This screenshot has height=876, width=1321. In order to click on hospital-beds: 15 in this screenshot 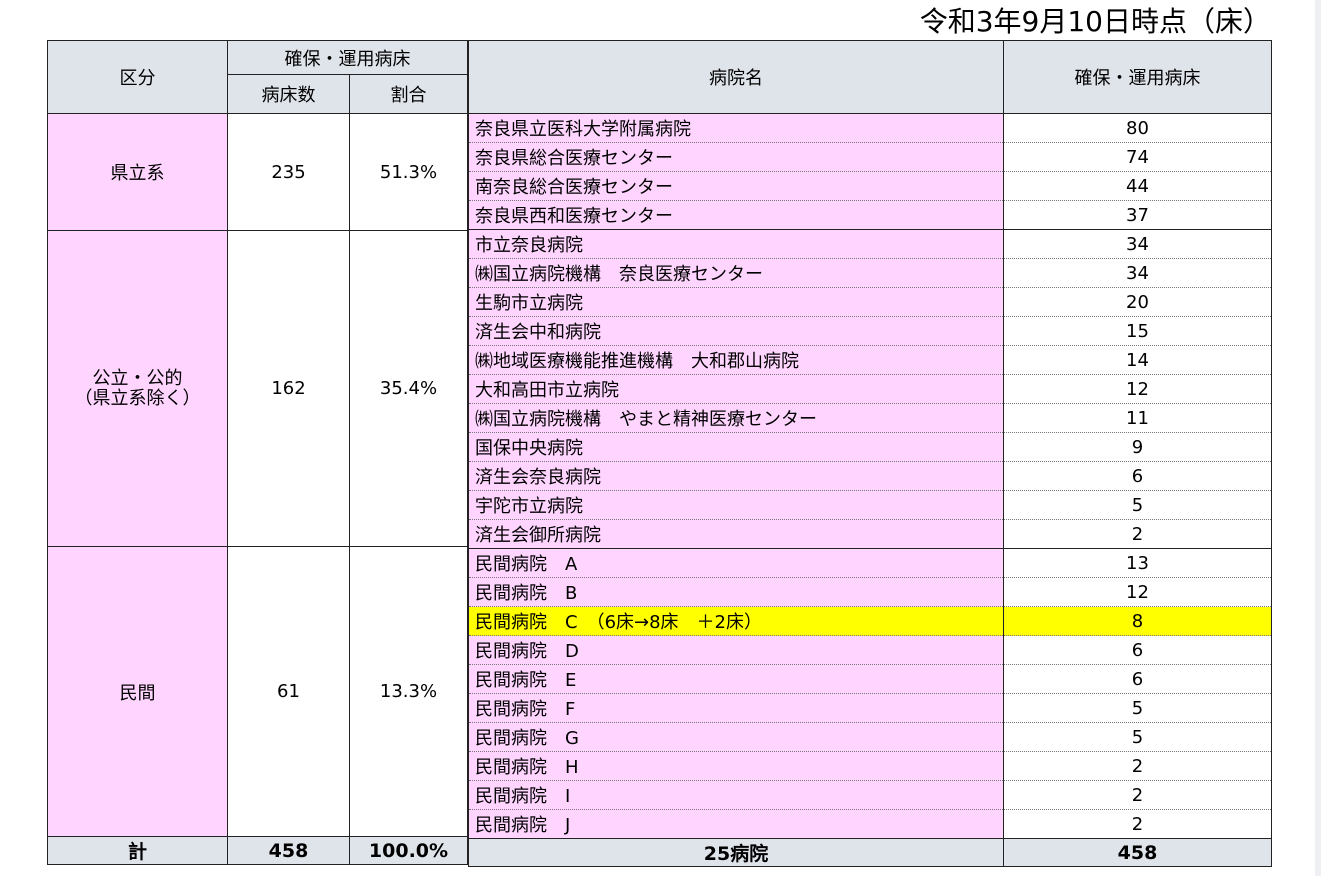, I will do `click(1137, 331)`.